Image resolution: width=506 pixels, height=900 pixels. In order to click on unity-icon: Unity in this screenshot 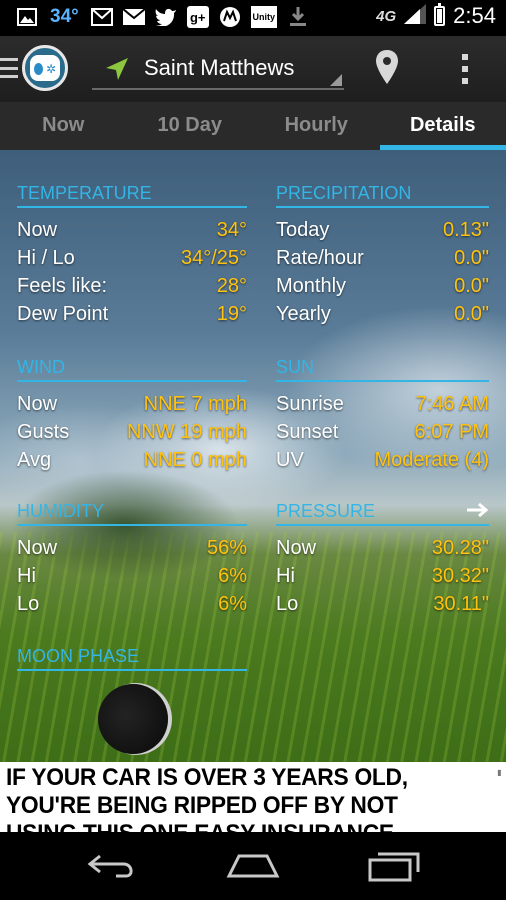, I will do `click(263, 17)`.